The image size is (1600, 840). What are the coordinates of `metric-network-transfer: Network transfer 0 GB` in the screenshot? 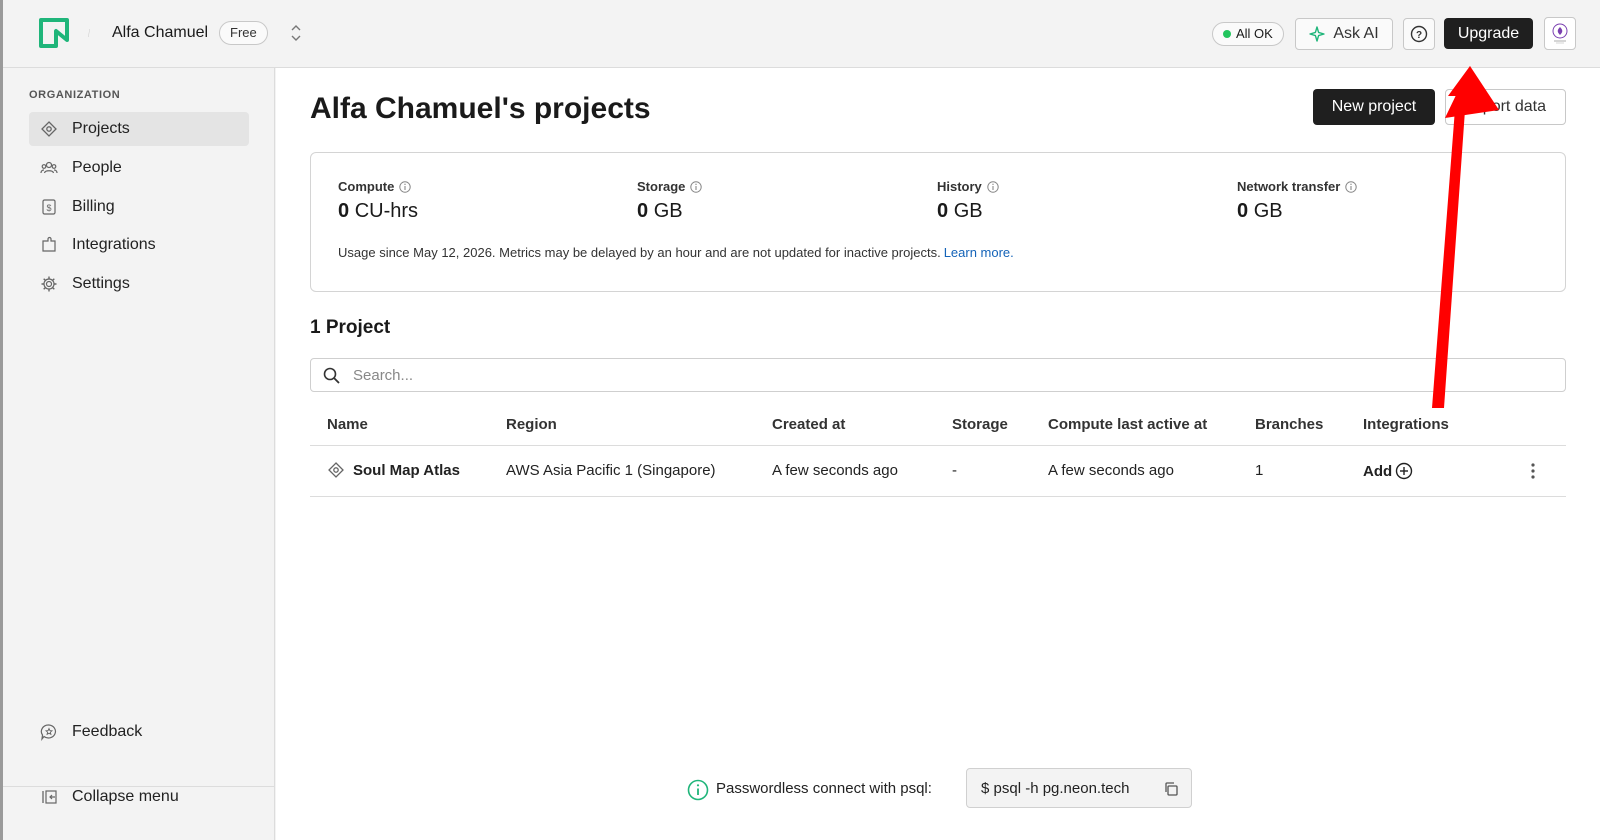 It's located at (1297, 201).